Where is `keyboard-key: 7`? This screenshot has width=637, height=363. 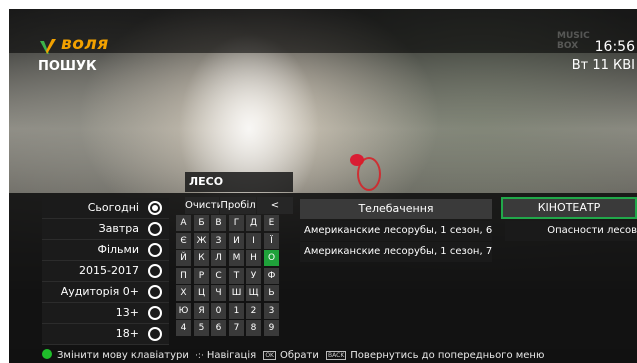 keyboard-key: 7 is located at coordinates (236, 328).